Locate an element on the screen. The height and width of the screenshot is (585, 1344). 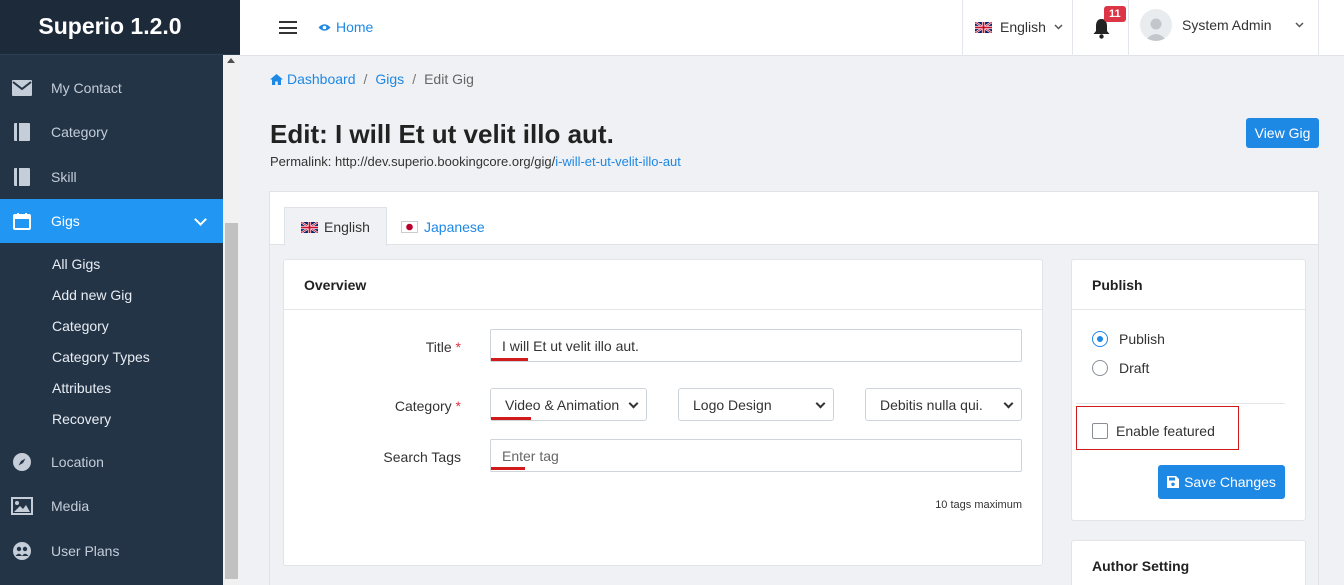
tab-english: English is located at coordinates (335, 226).